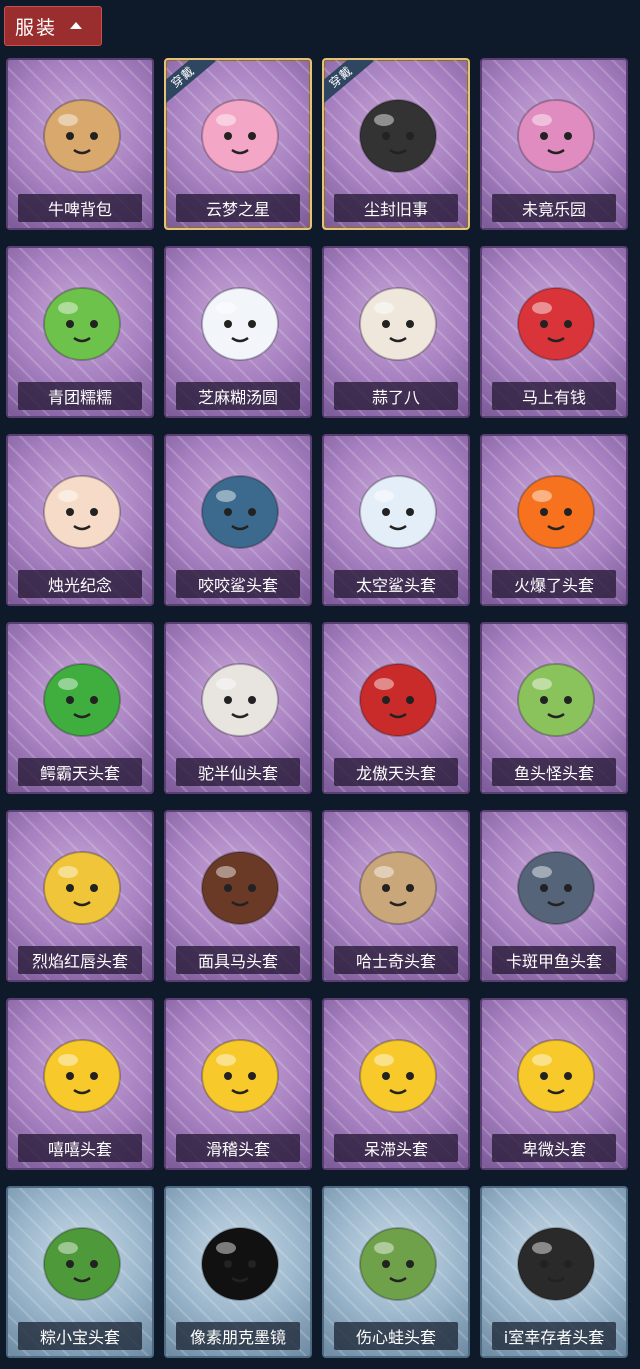  Describe the element at coordinates (82, 1076) in the screenshot. I see `grin-emoji-icon` at that location.